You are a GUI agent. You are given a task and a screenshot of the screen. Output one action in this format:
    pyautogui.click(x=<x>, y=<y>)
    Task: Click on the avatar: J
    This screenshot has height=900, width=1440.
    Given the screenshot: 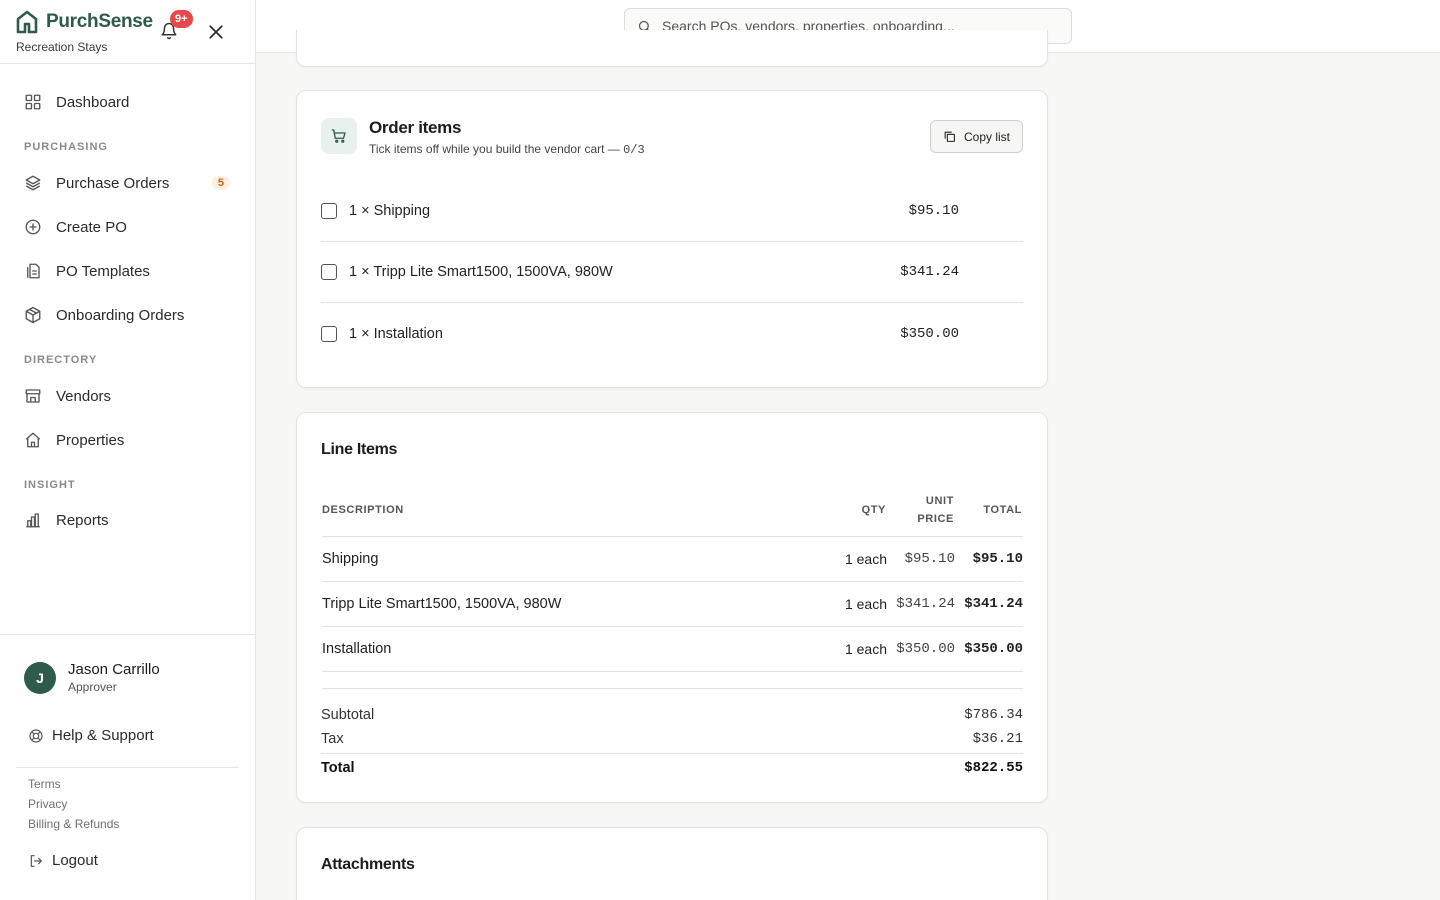 What is the action you would take?
    pyautogui.click(x=40, y=677)
    